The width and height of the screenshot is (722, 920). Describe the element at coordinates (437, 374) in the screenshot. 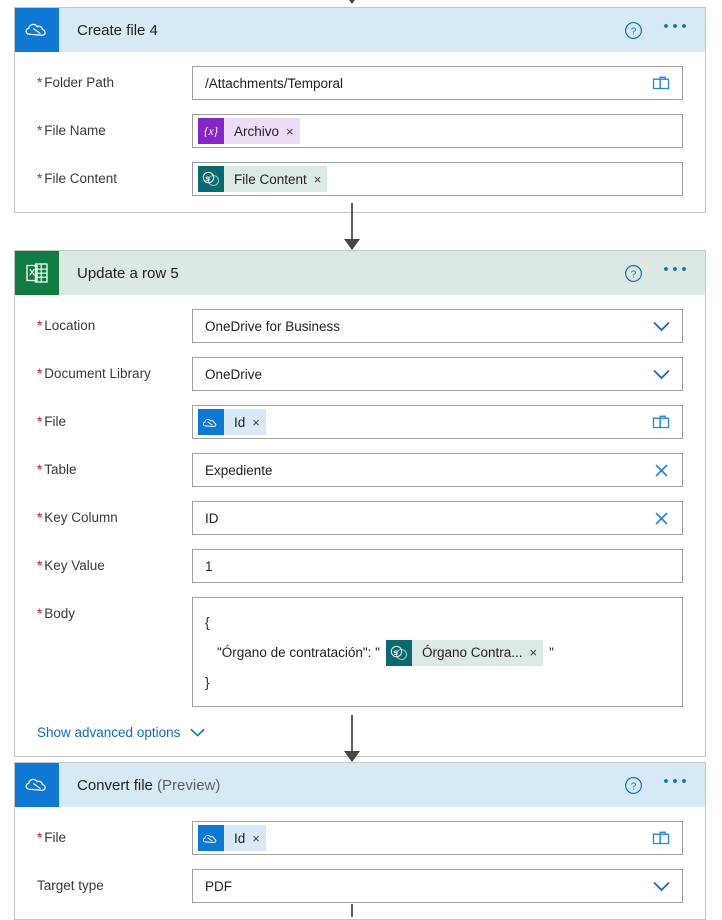

I see `document-library-dropdown: OneDrive` at that location.